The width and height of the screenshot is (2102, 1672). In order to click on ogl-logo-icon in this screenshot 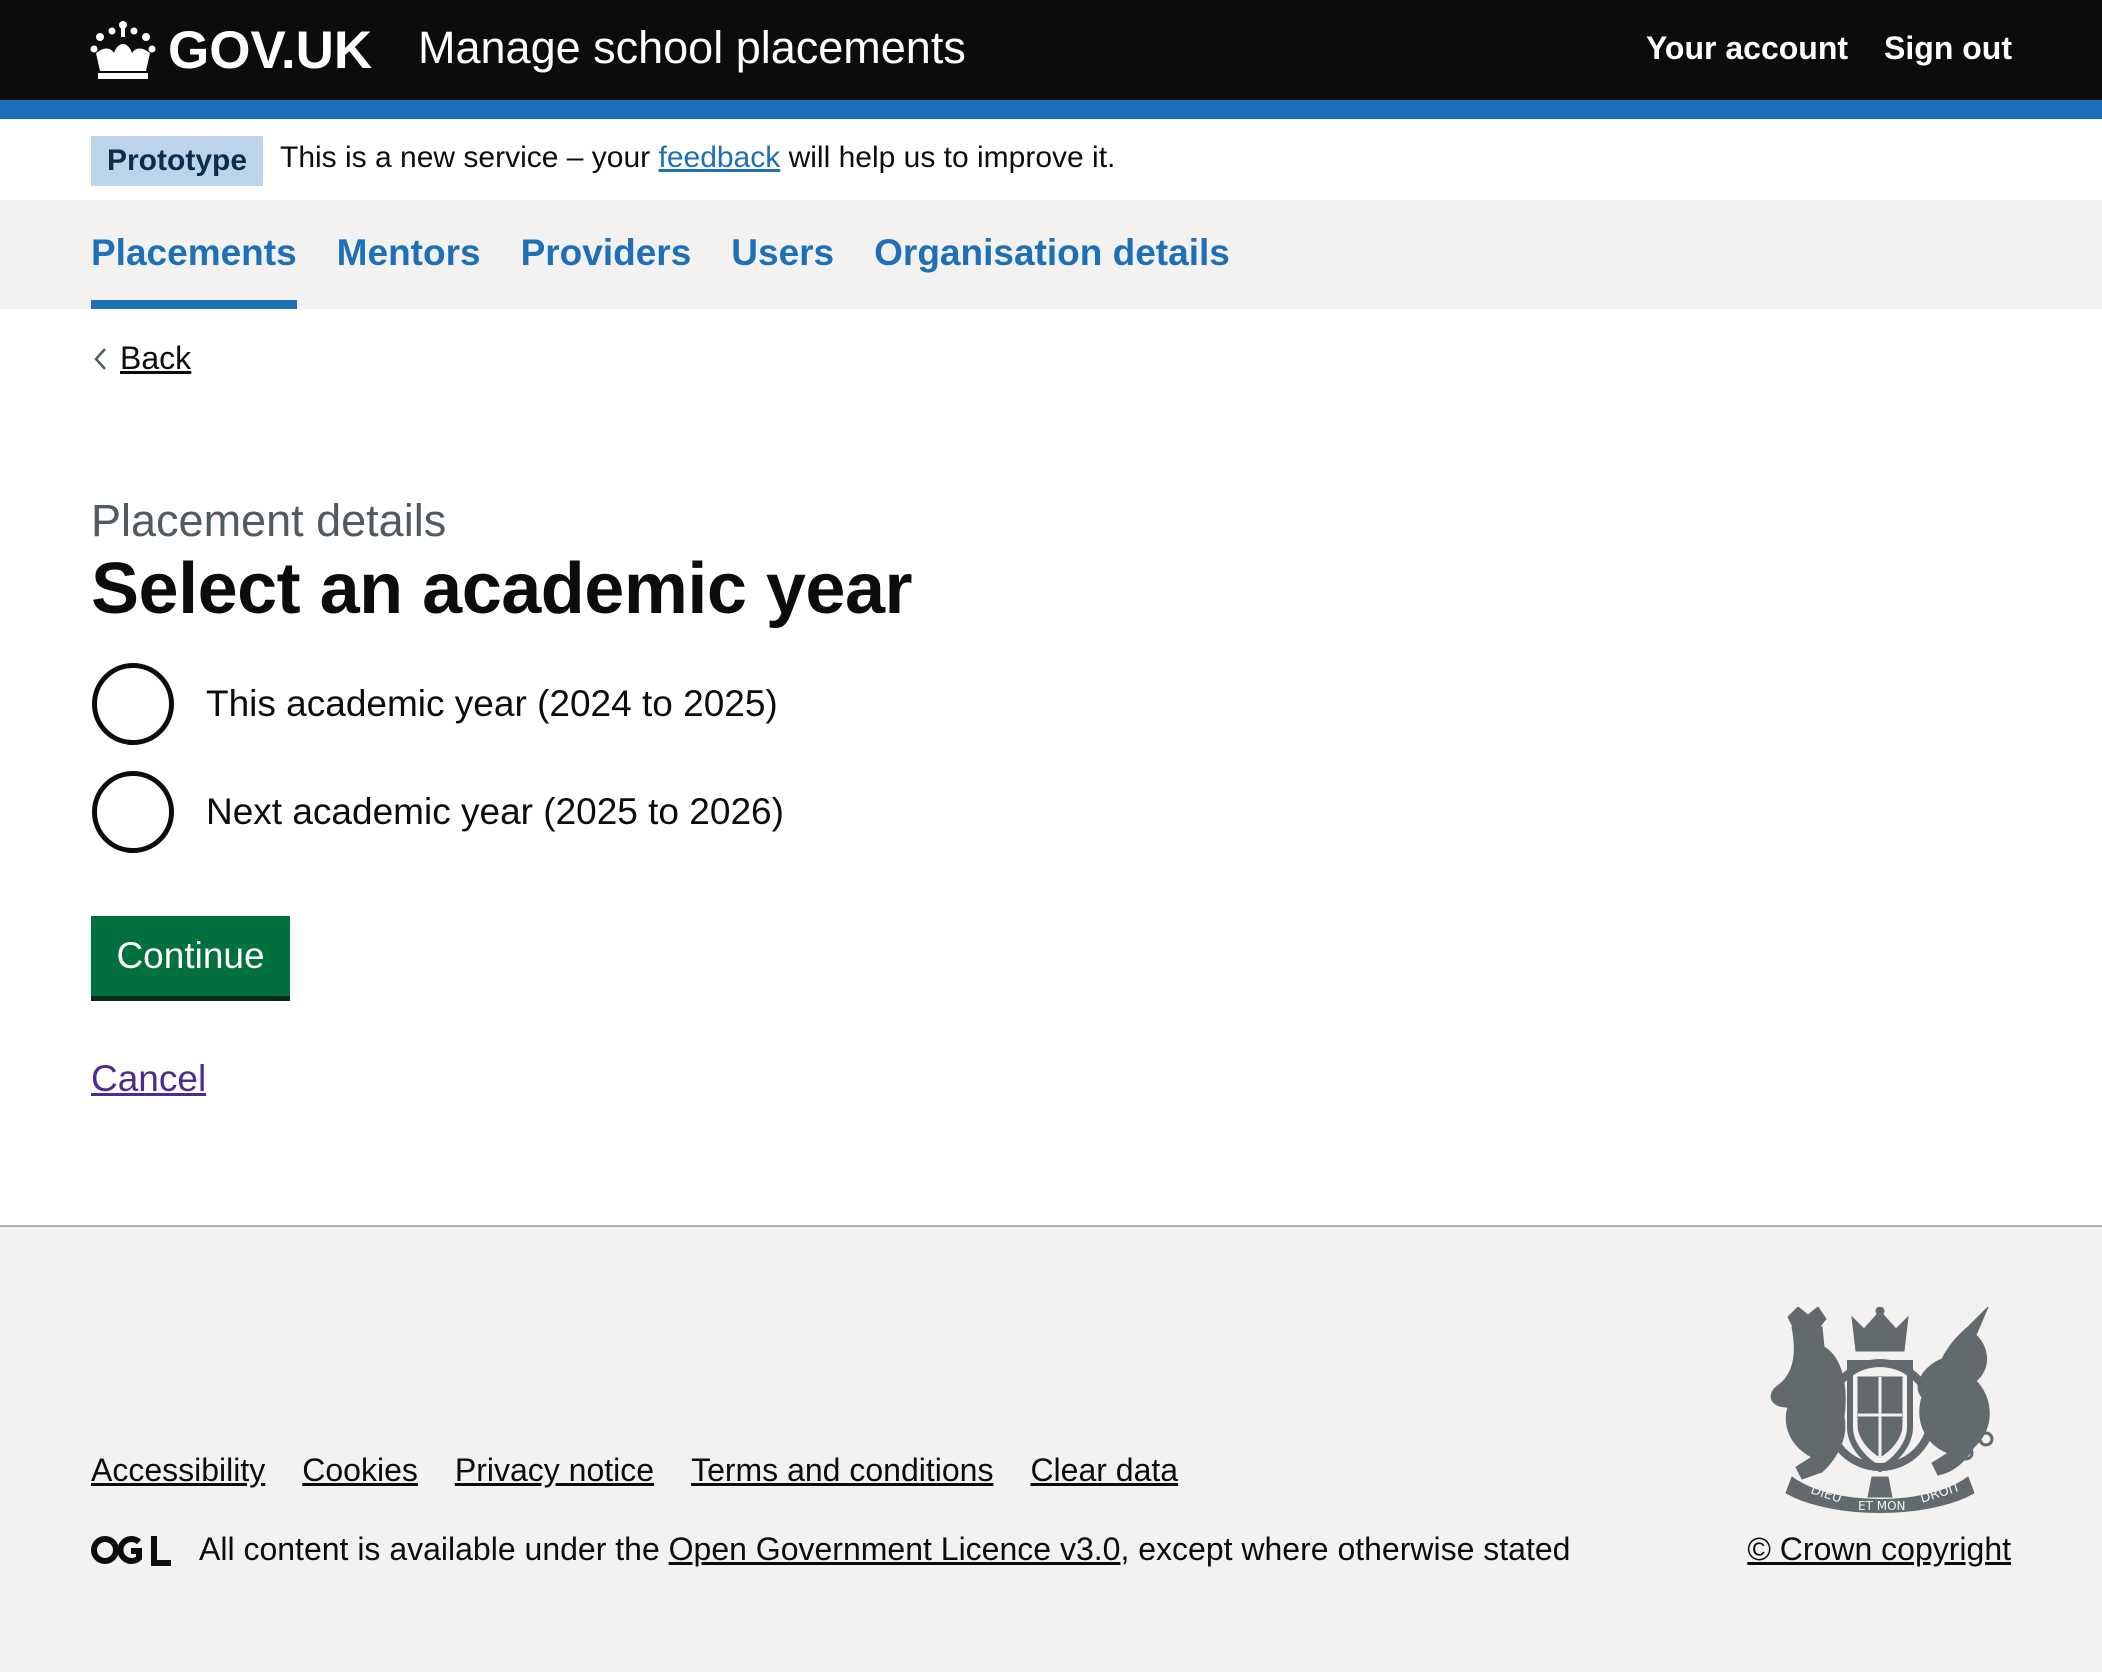, I will do `click(131, 1550)`.